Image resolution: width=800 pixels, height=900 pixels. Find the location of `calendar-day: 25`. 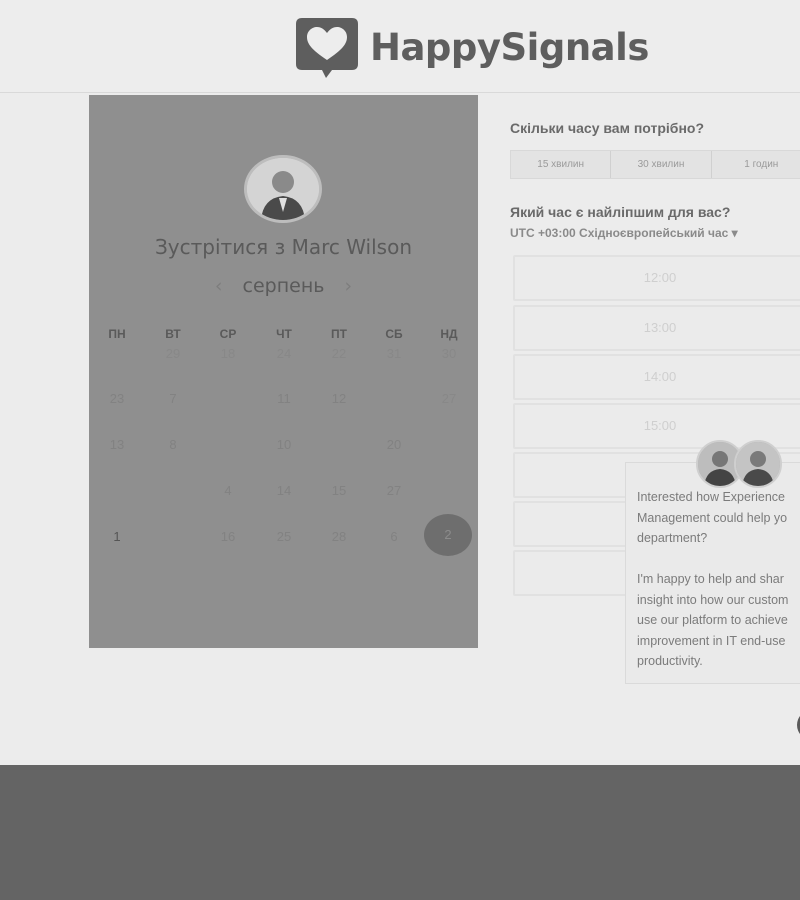

calendar-day: 25 is located at coordinates (284, 536).